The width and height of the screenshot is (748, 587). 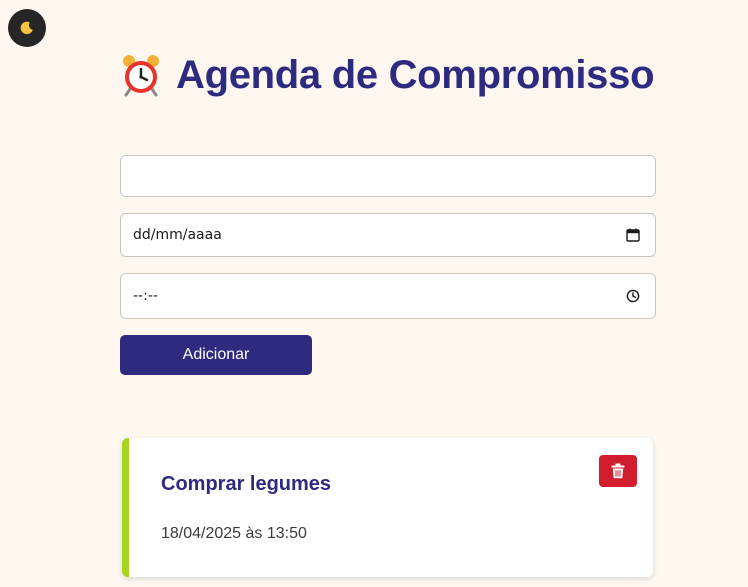 I want to click on theme-toggle-button, so click(x=27, y=28).